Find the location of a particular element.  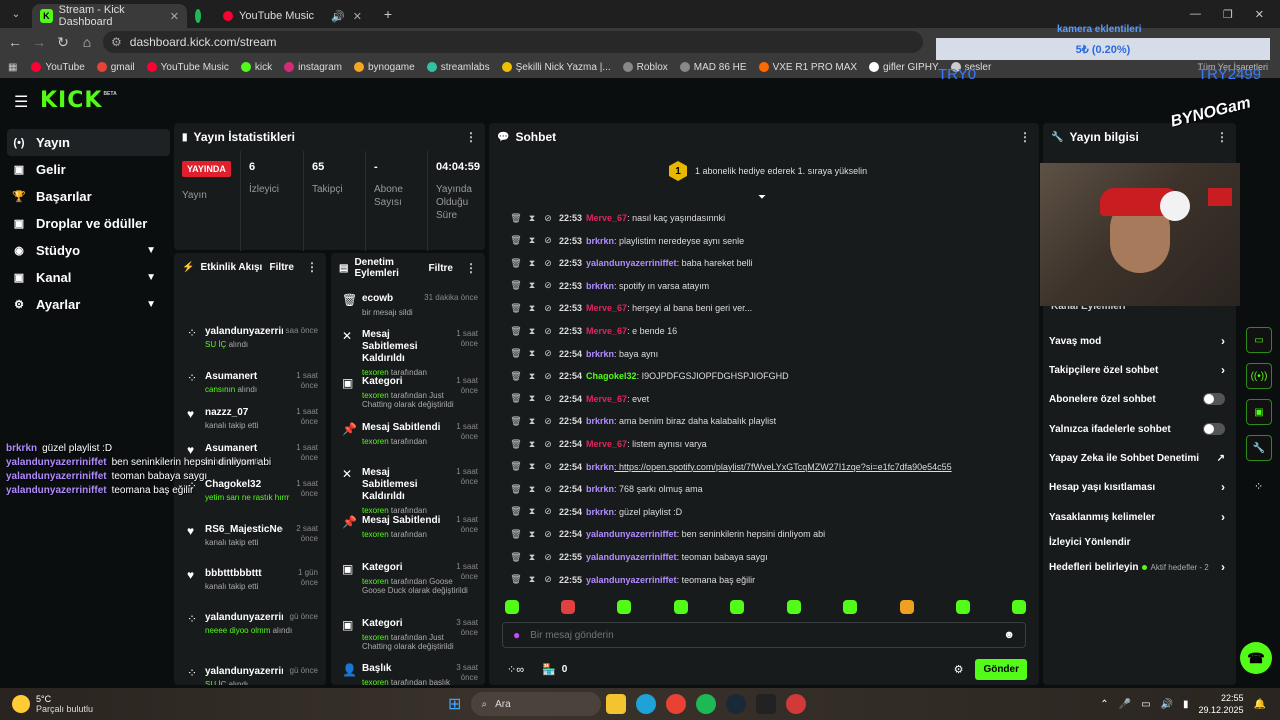

chat-popout-icon: ▭ is located at coordinates (1259, 340).